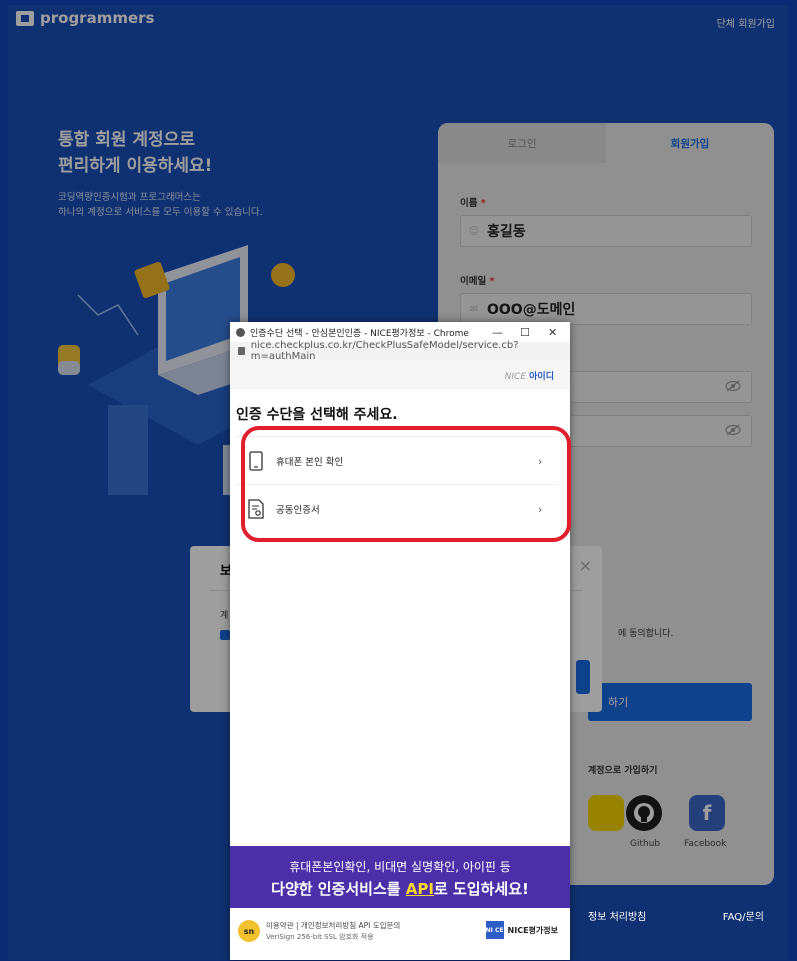 Image resolution: width=797 pixels, height=961 pixels. Describe the element at coordinates (400, 867) in the screenshot. I see `banner-line1: 휴대폰본인확인, 비대면 실명확인, 아이핀 등` at that location.